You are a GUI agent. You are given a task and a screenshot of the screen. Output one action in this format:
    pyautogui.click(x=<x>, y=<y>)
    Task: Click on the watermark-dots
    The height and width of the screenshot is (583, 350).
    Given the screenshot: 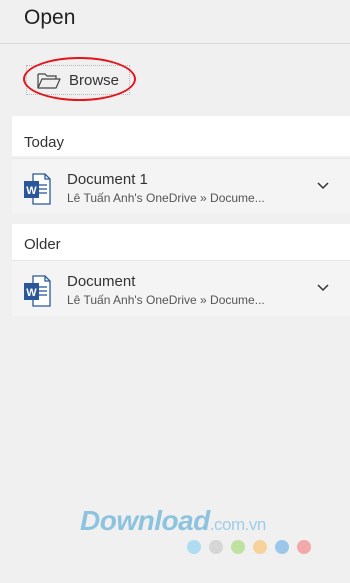 What is the action you would take?
    pyautogui.click(x=249, y=547)
    